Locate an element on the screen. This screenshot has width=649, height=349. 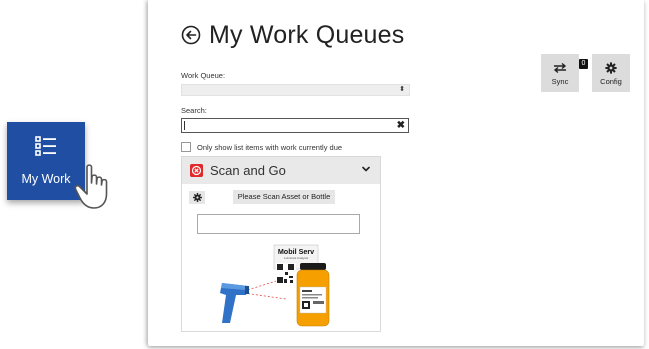
scan-input is located at coordinates (278, 224).